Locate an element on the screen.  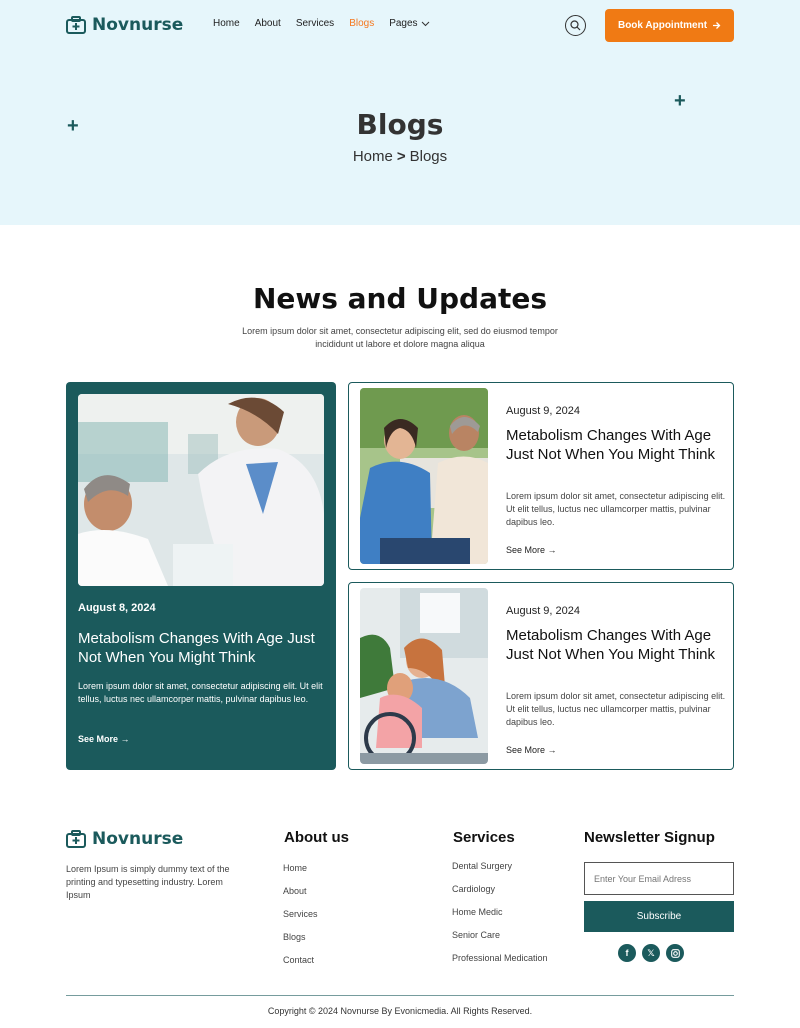
featured-blog-date: August 8, 2024 is located at coordinates (117, 608).